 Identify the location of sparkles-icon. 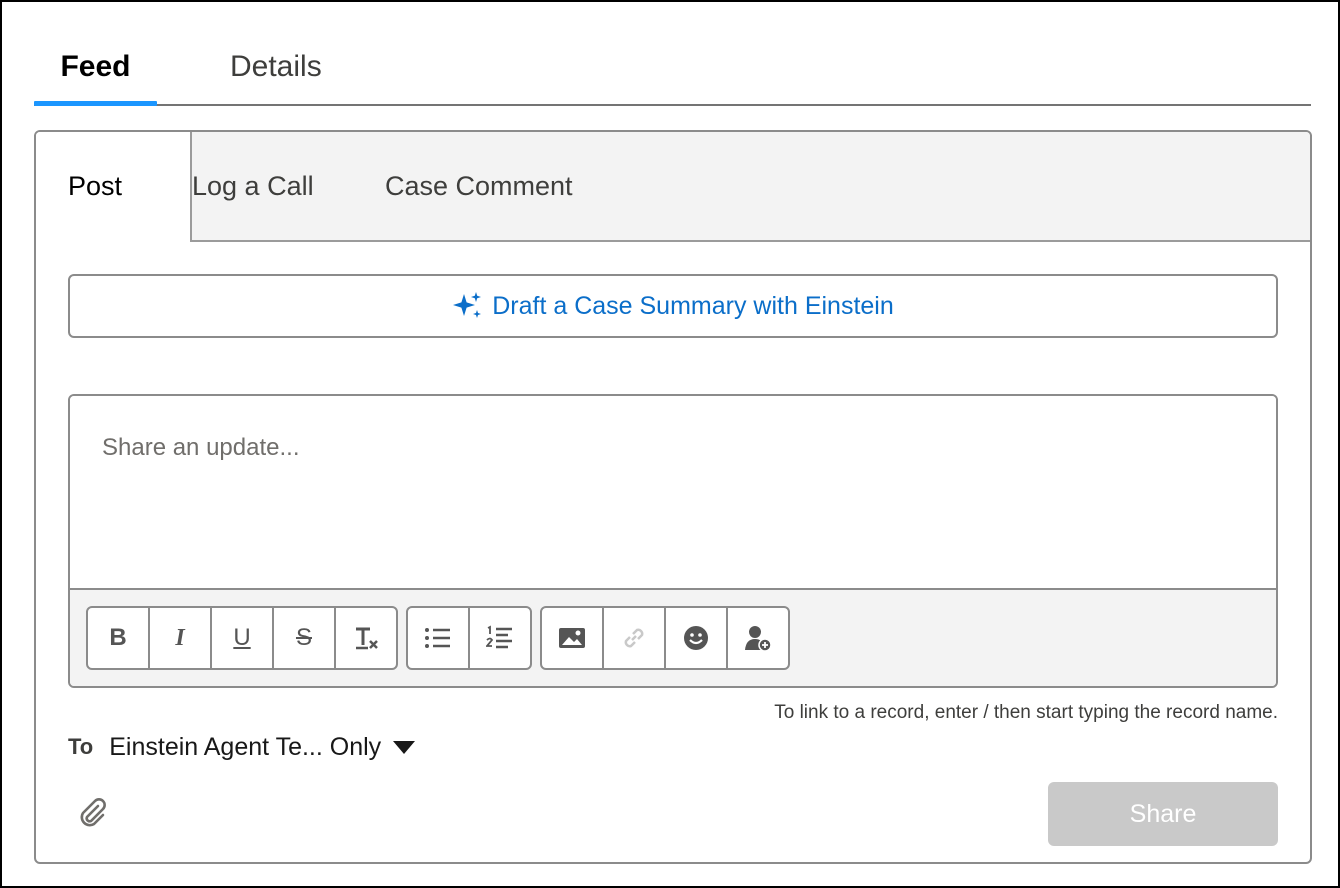
(467, 305).